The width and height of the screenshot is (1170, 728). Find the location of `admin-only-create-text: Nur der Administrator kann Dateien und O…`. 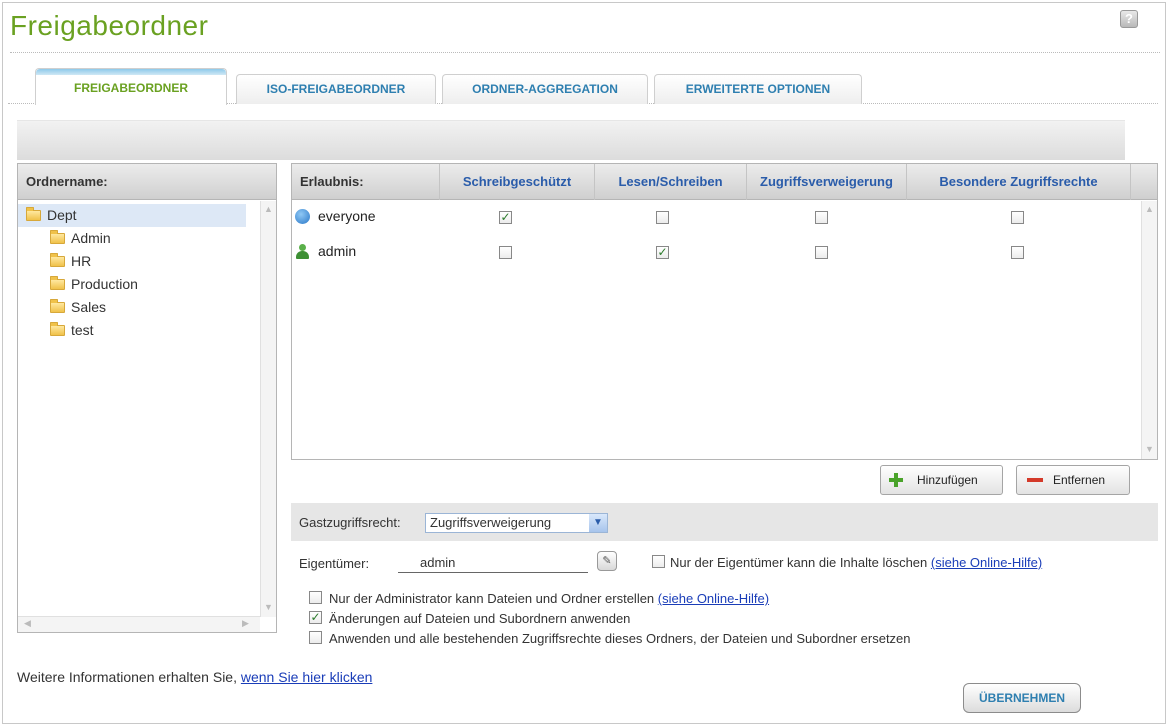

admin-only-create-text: Nur der Administrator kann Dateien und O… is located at coordinates (549, 598).